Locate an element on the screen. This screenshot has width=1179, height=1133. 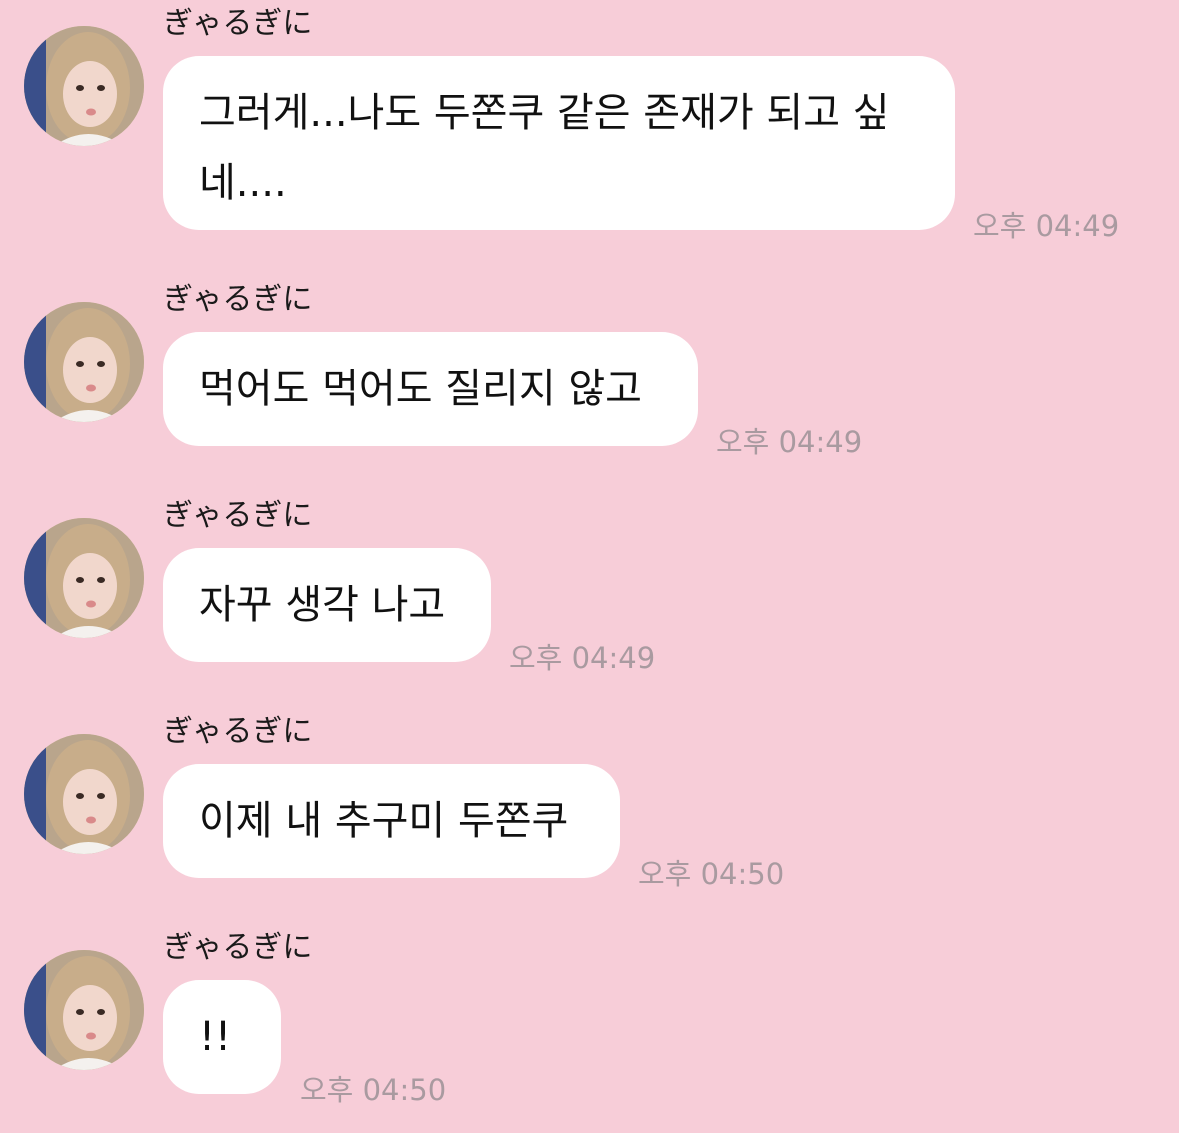
message-text-line: 먹어도 먹어도 질리지 않고 is located at coordinates (420, 389).